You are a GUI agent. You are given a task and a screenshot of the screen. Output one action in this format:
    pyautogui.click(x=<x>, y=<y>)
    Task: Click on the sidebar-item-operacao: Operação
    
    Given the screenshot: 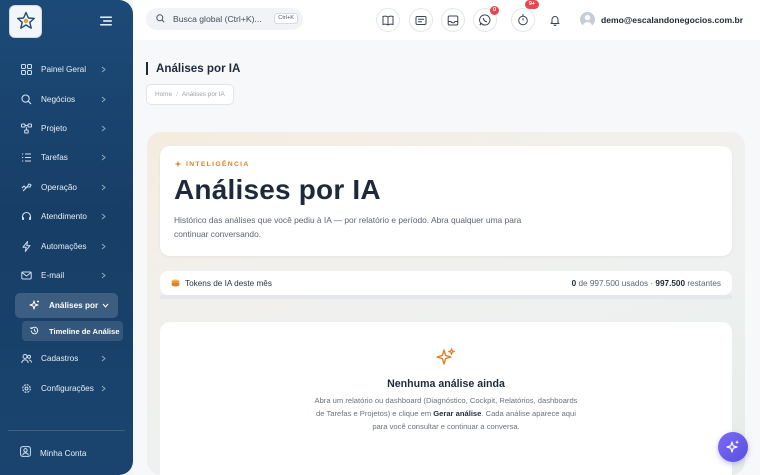 What is the action you would take?
    pyautogui.click(x=66, y=187)
    